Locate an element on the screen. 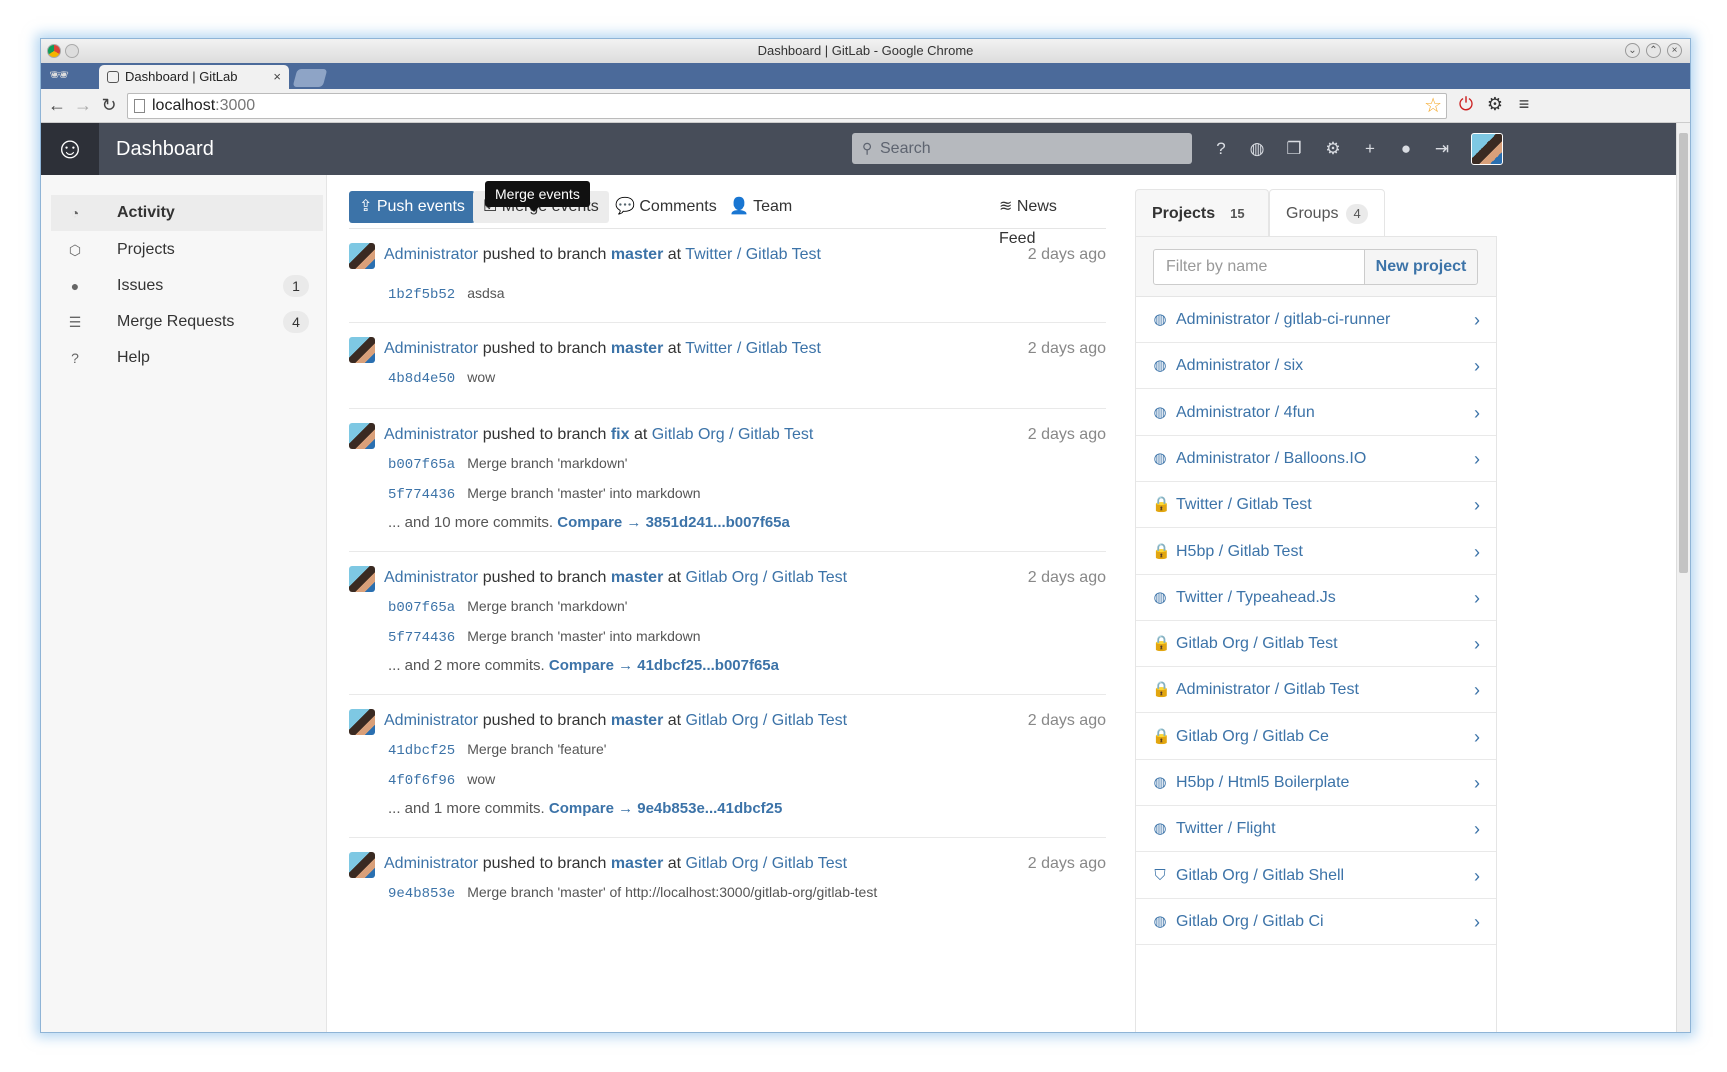 The width and height of the screenshot is (1727, 1072). tab-projects: Projects 15 is located at coordinates (1202, 213).